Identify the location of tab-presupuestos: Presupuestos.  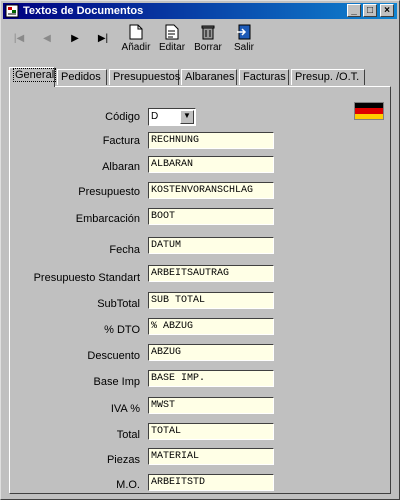
(144, 77).